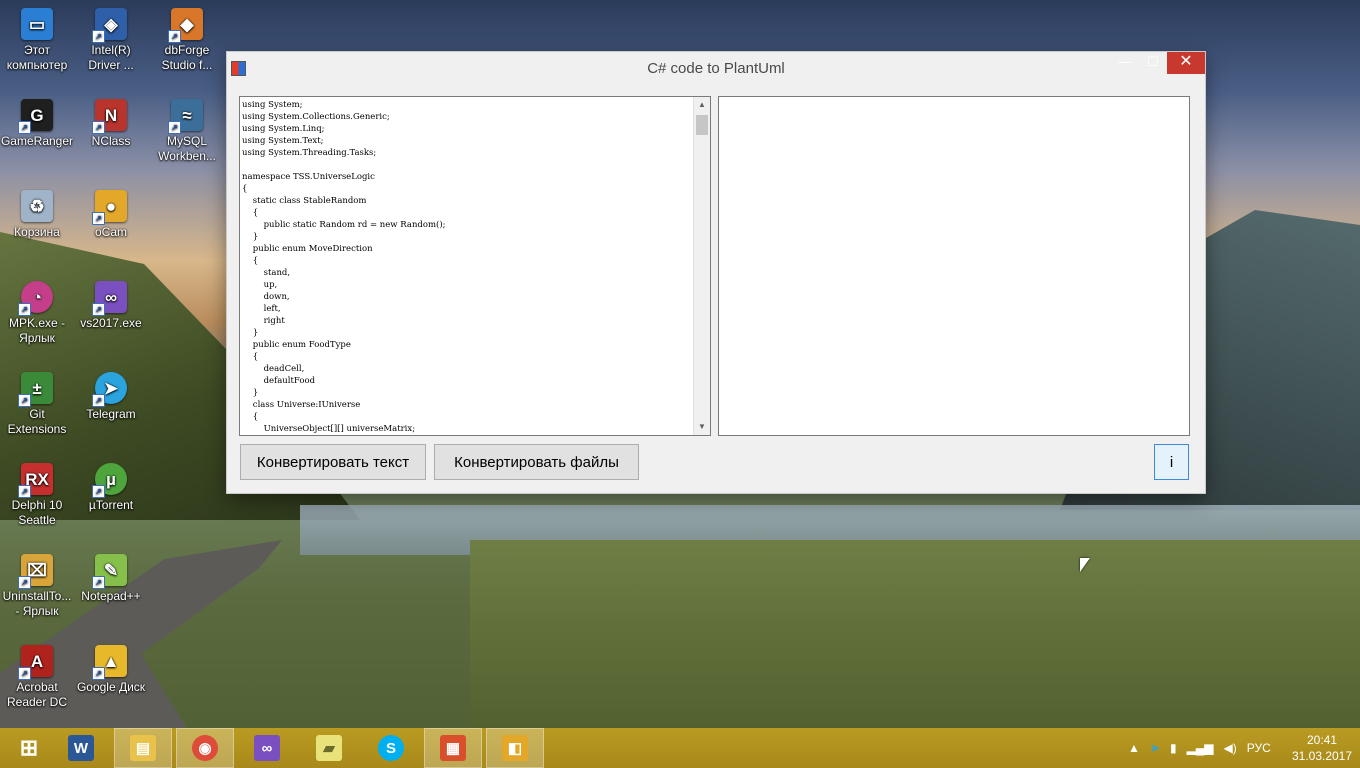 This screenshot has width=1360, height=768. I want to click on taskbar-chrome: ◉, so click(205, 748).